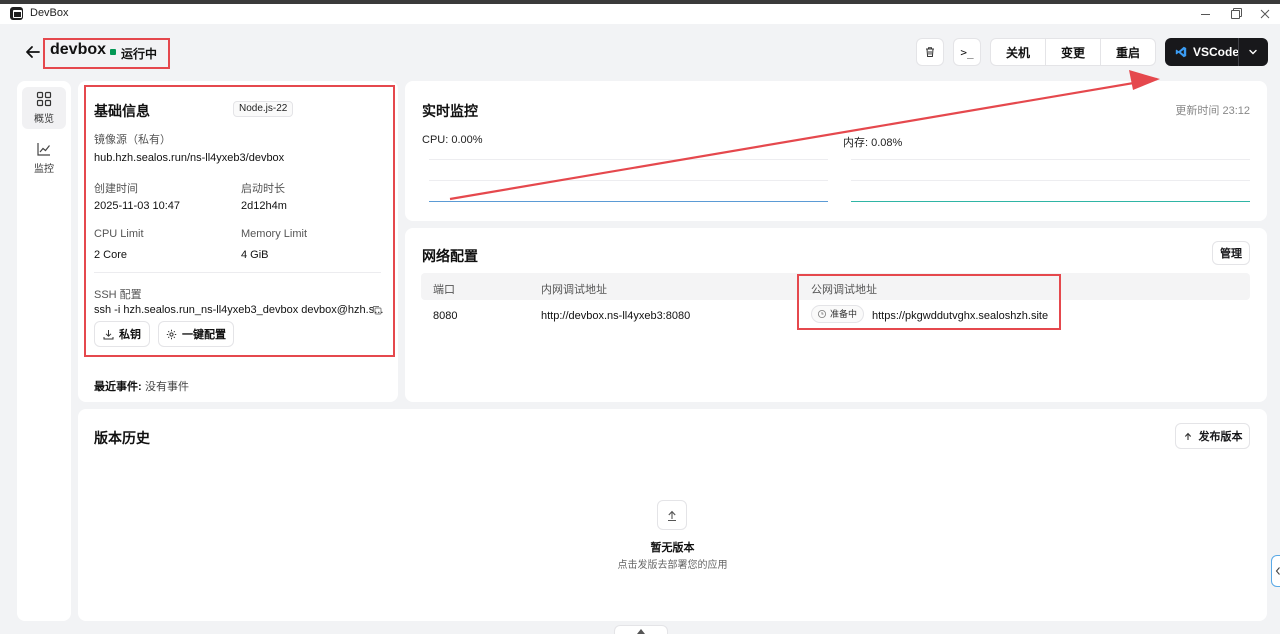  What do you see at coordinates (239, 221) in the screenshot?
I see `basic-info-highlight-box` at bounding box center [239, 221].